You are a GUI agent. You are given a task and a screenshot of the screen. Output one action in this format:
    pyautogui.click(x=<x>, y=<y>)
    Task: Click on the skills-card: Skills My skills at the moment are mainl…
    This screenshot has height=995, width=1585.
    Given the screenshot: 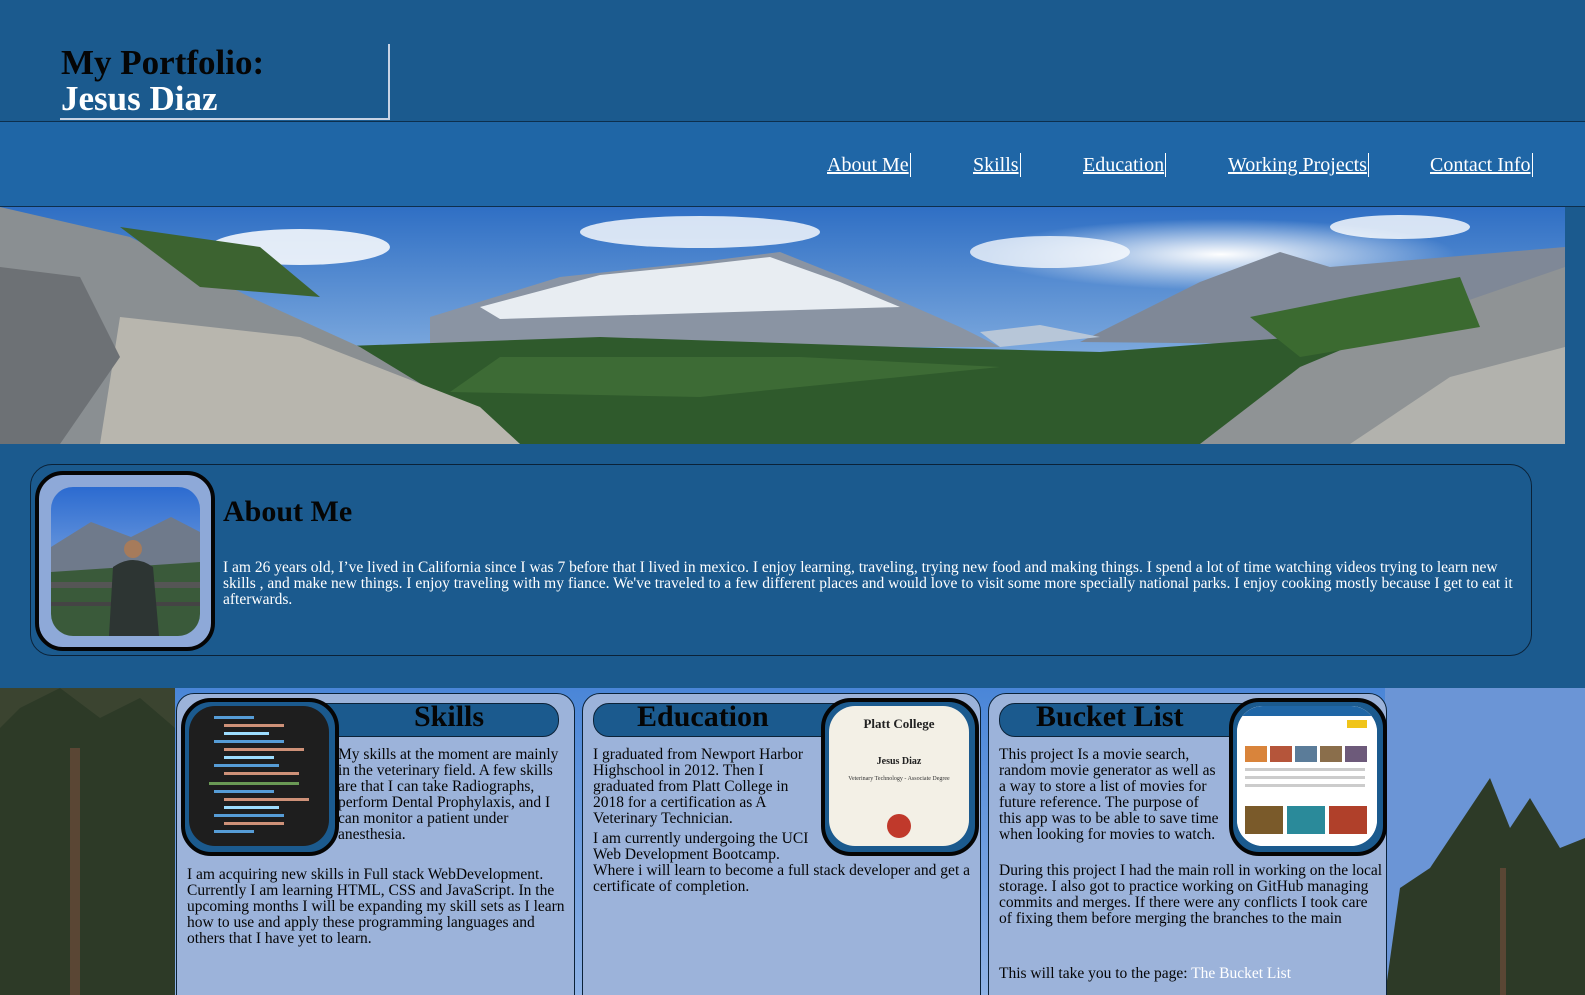 What is the action you would take?
    pyautogui.click(x=375, y=844)
    